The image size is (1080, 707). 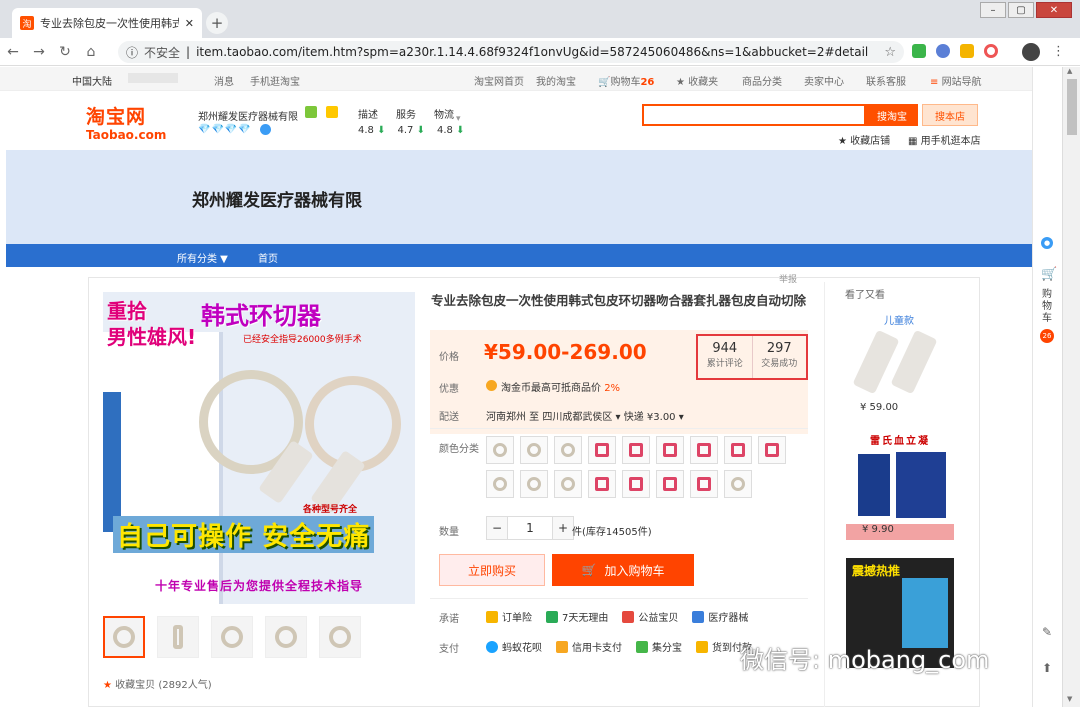 I want to click on extension-send-icon, so click(x=943, y=51).